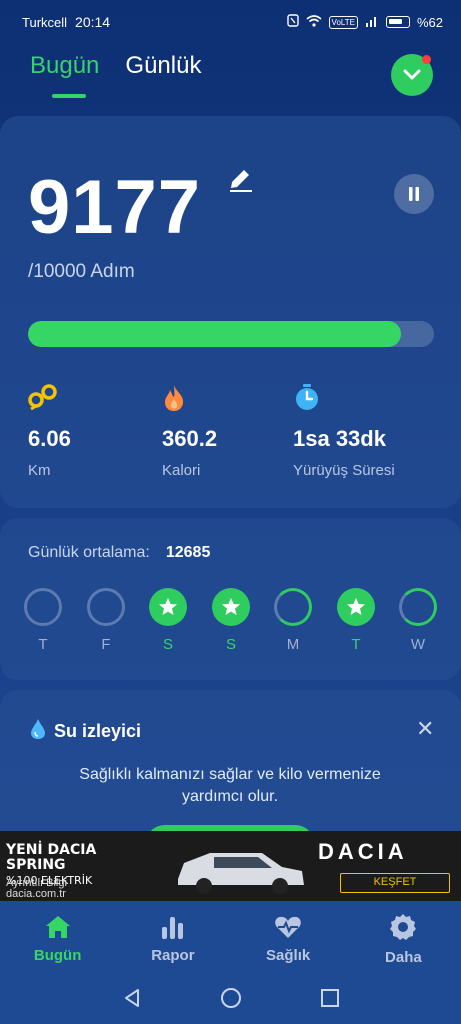 Image resolution: width=461 pixels, height=1024 pixels. Describe the element at coordinates (288, 927) in the screenshot. I see `heart-pulse-icon` at that location.